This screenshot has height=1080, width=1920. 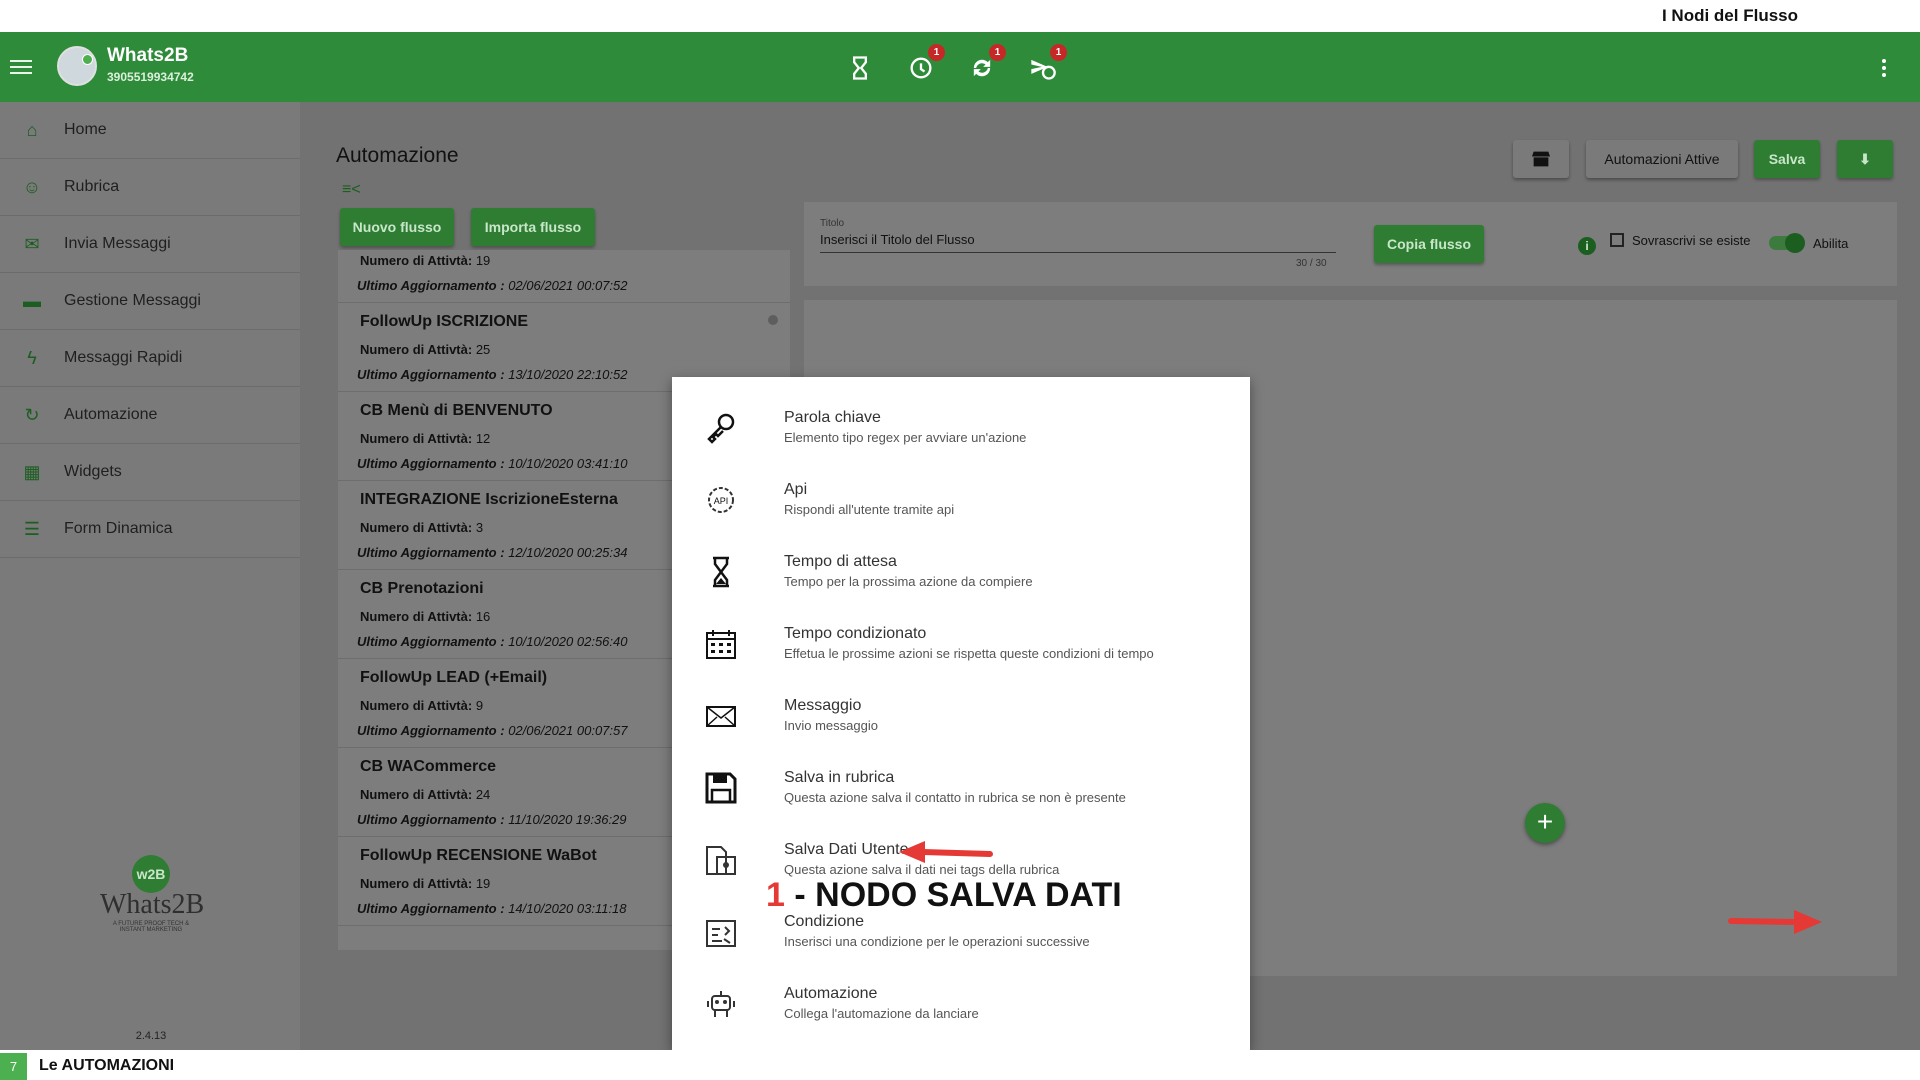 I want to click on sidebar-item-label: Messaggi Rapidi, so click(x=123, y=357).